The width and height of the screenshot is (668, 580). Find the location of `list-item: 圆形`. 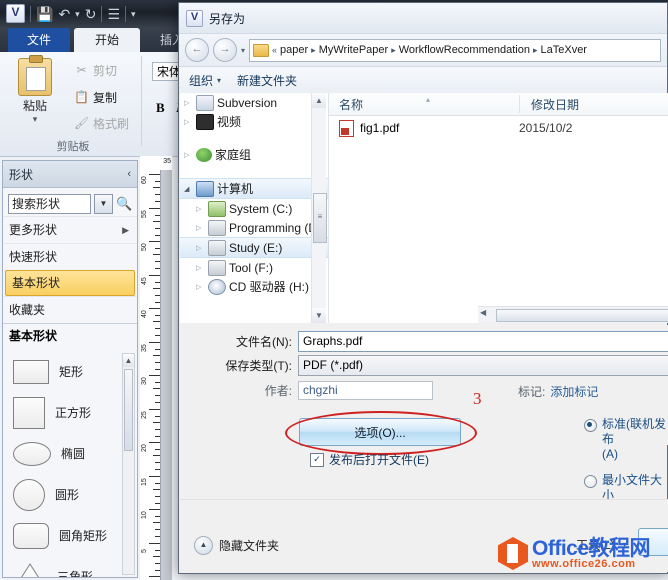

list-item: 圆形 is located at coordinates (70, 494).